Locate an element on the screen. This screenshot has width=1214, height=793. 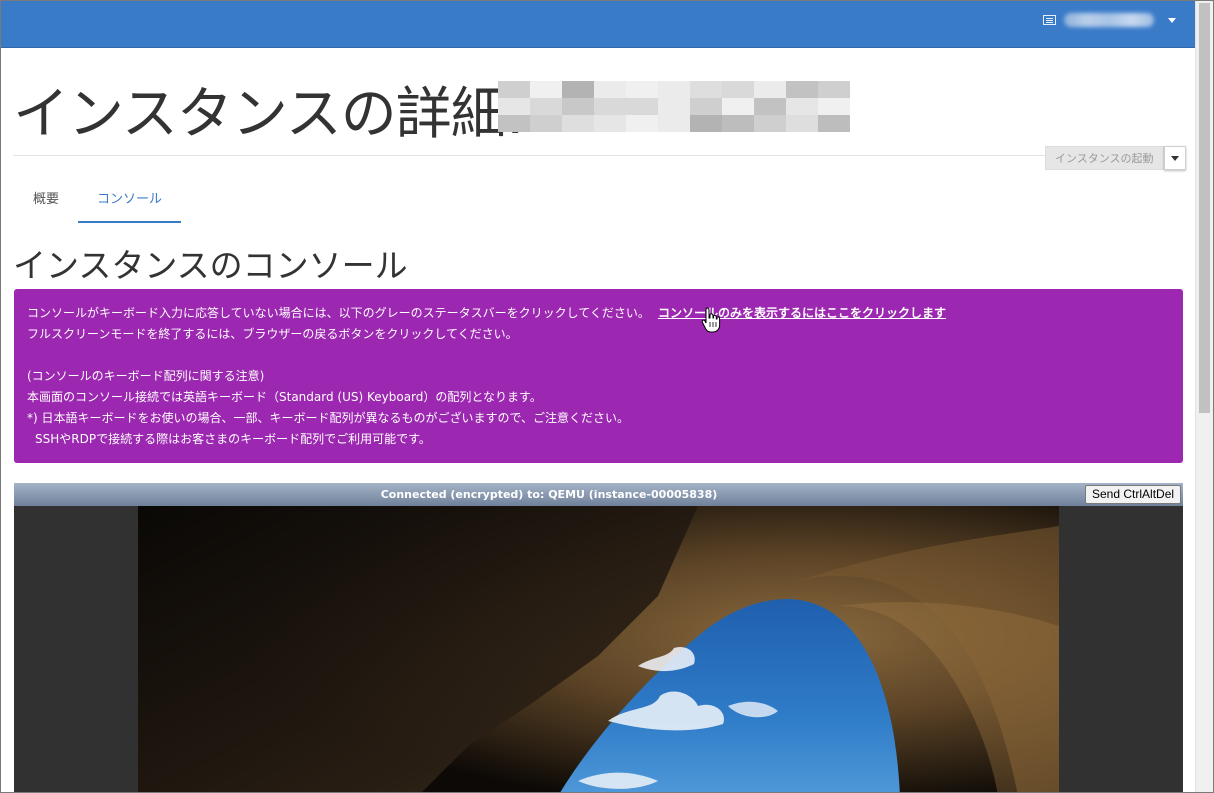
tab-overview: 概要 is located at coordinates (46, 202).